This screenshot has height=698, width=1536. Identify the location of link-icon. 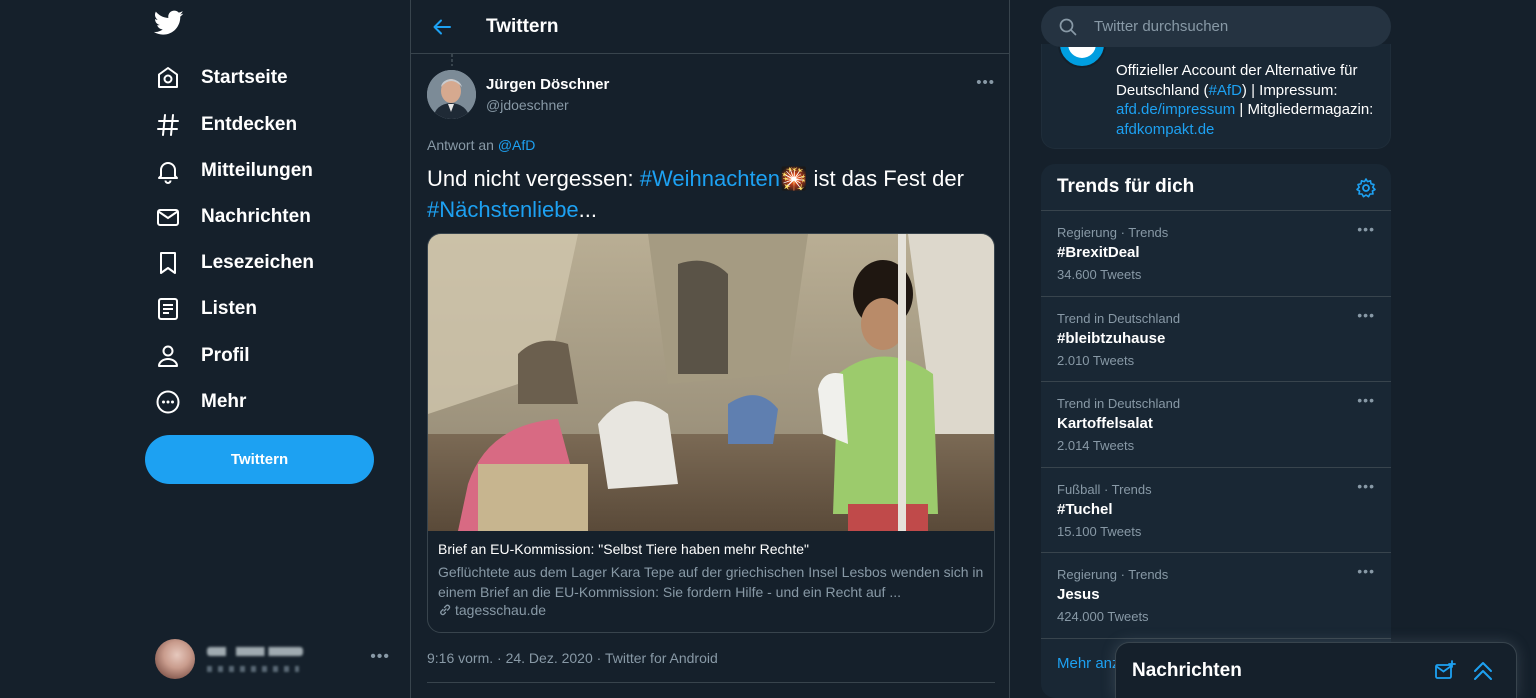
(445, 610).